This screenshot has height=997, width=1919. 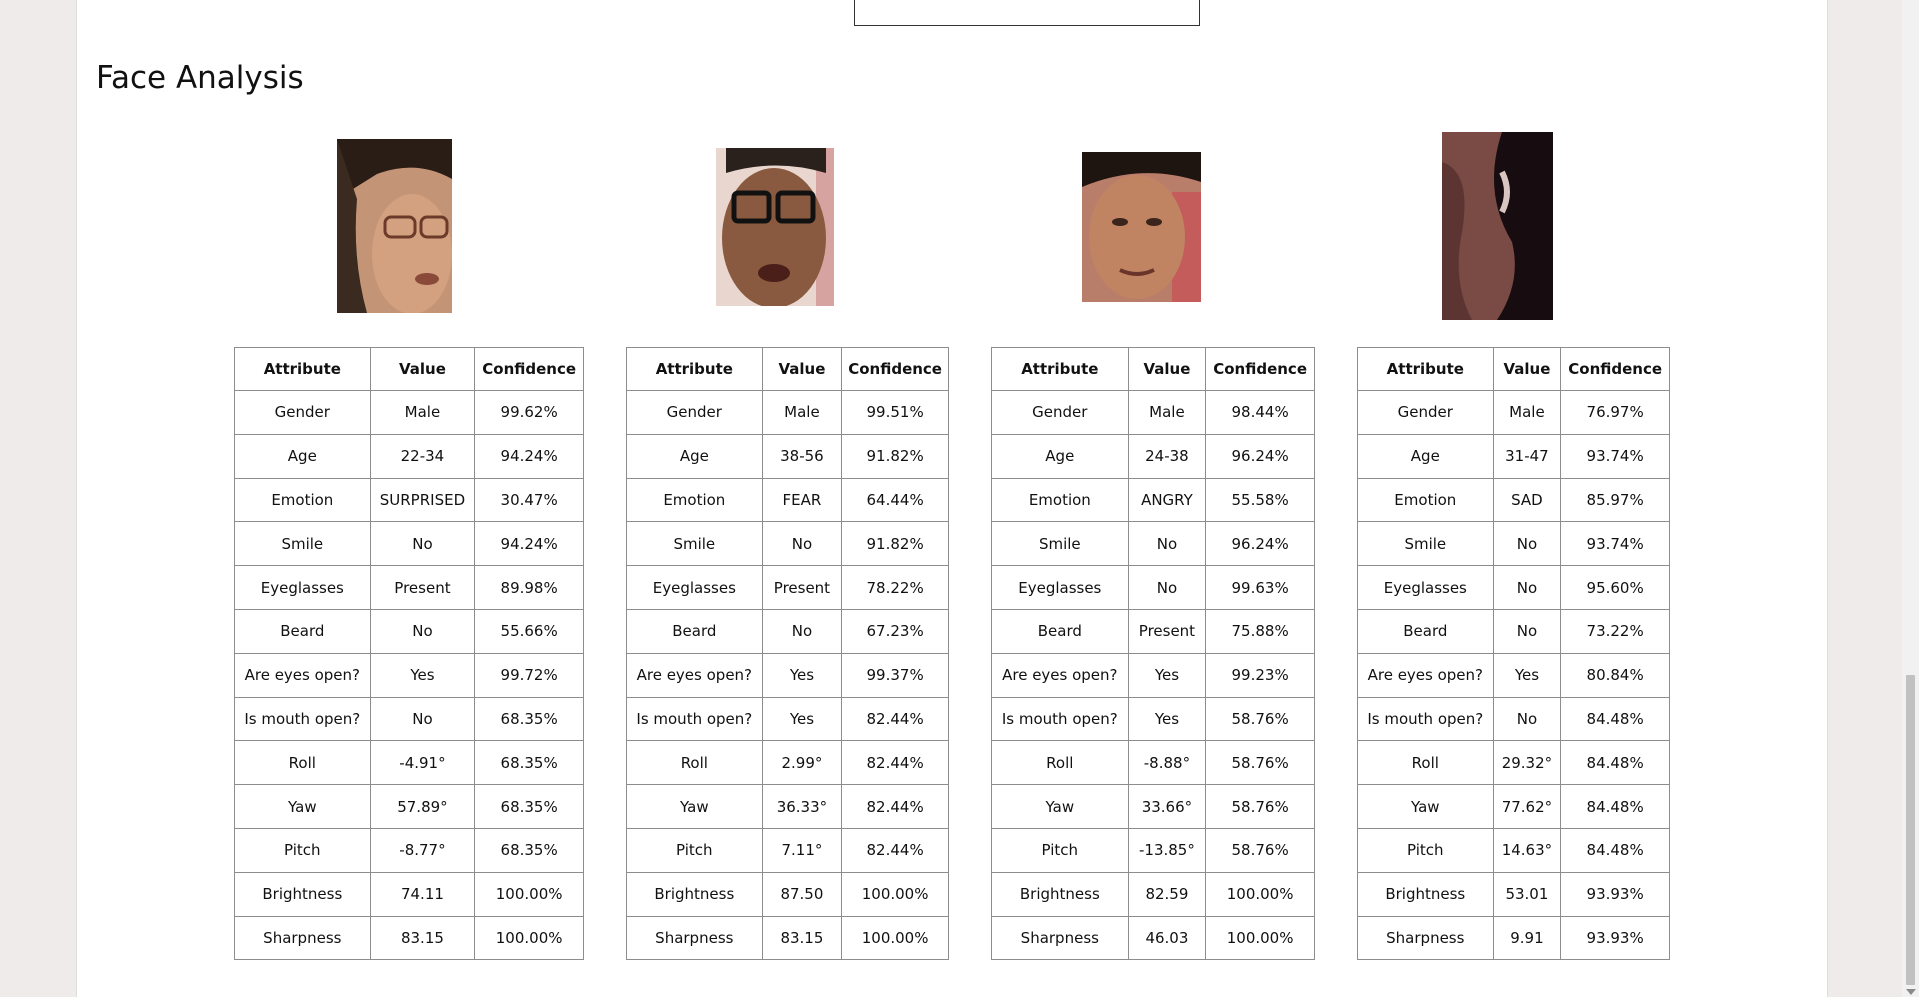 I want to click on table-row: Emotion SAD 85.97%, so click(x=1513, y=500).